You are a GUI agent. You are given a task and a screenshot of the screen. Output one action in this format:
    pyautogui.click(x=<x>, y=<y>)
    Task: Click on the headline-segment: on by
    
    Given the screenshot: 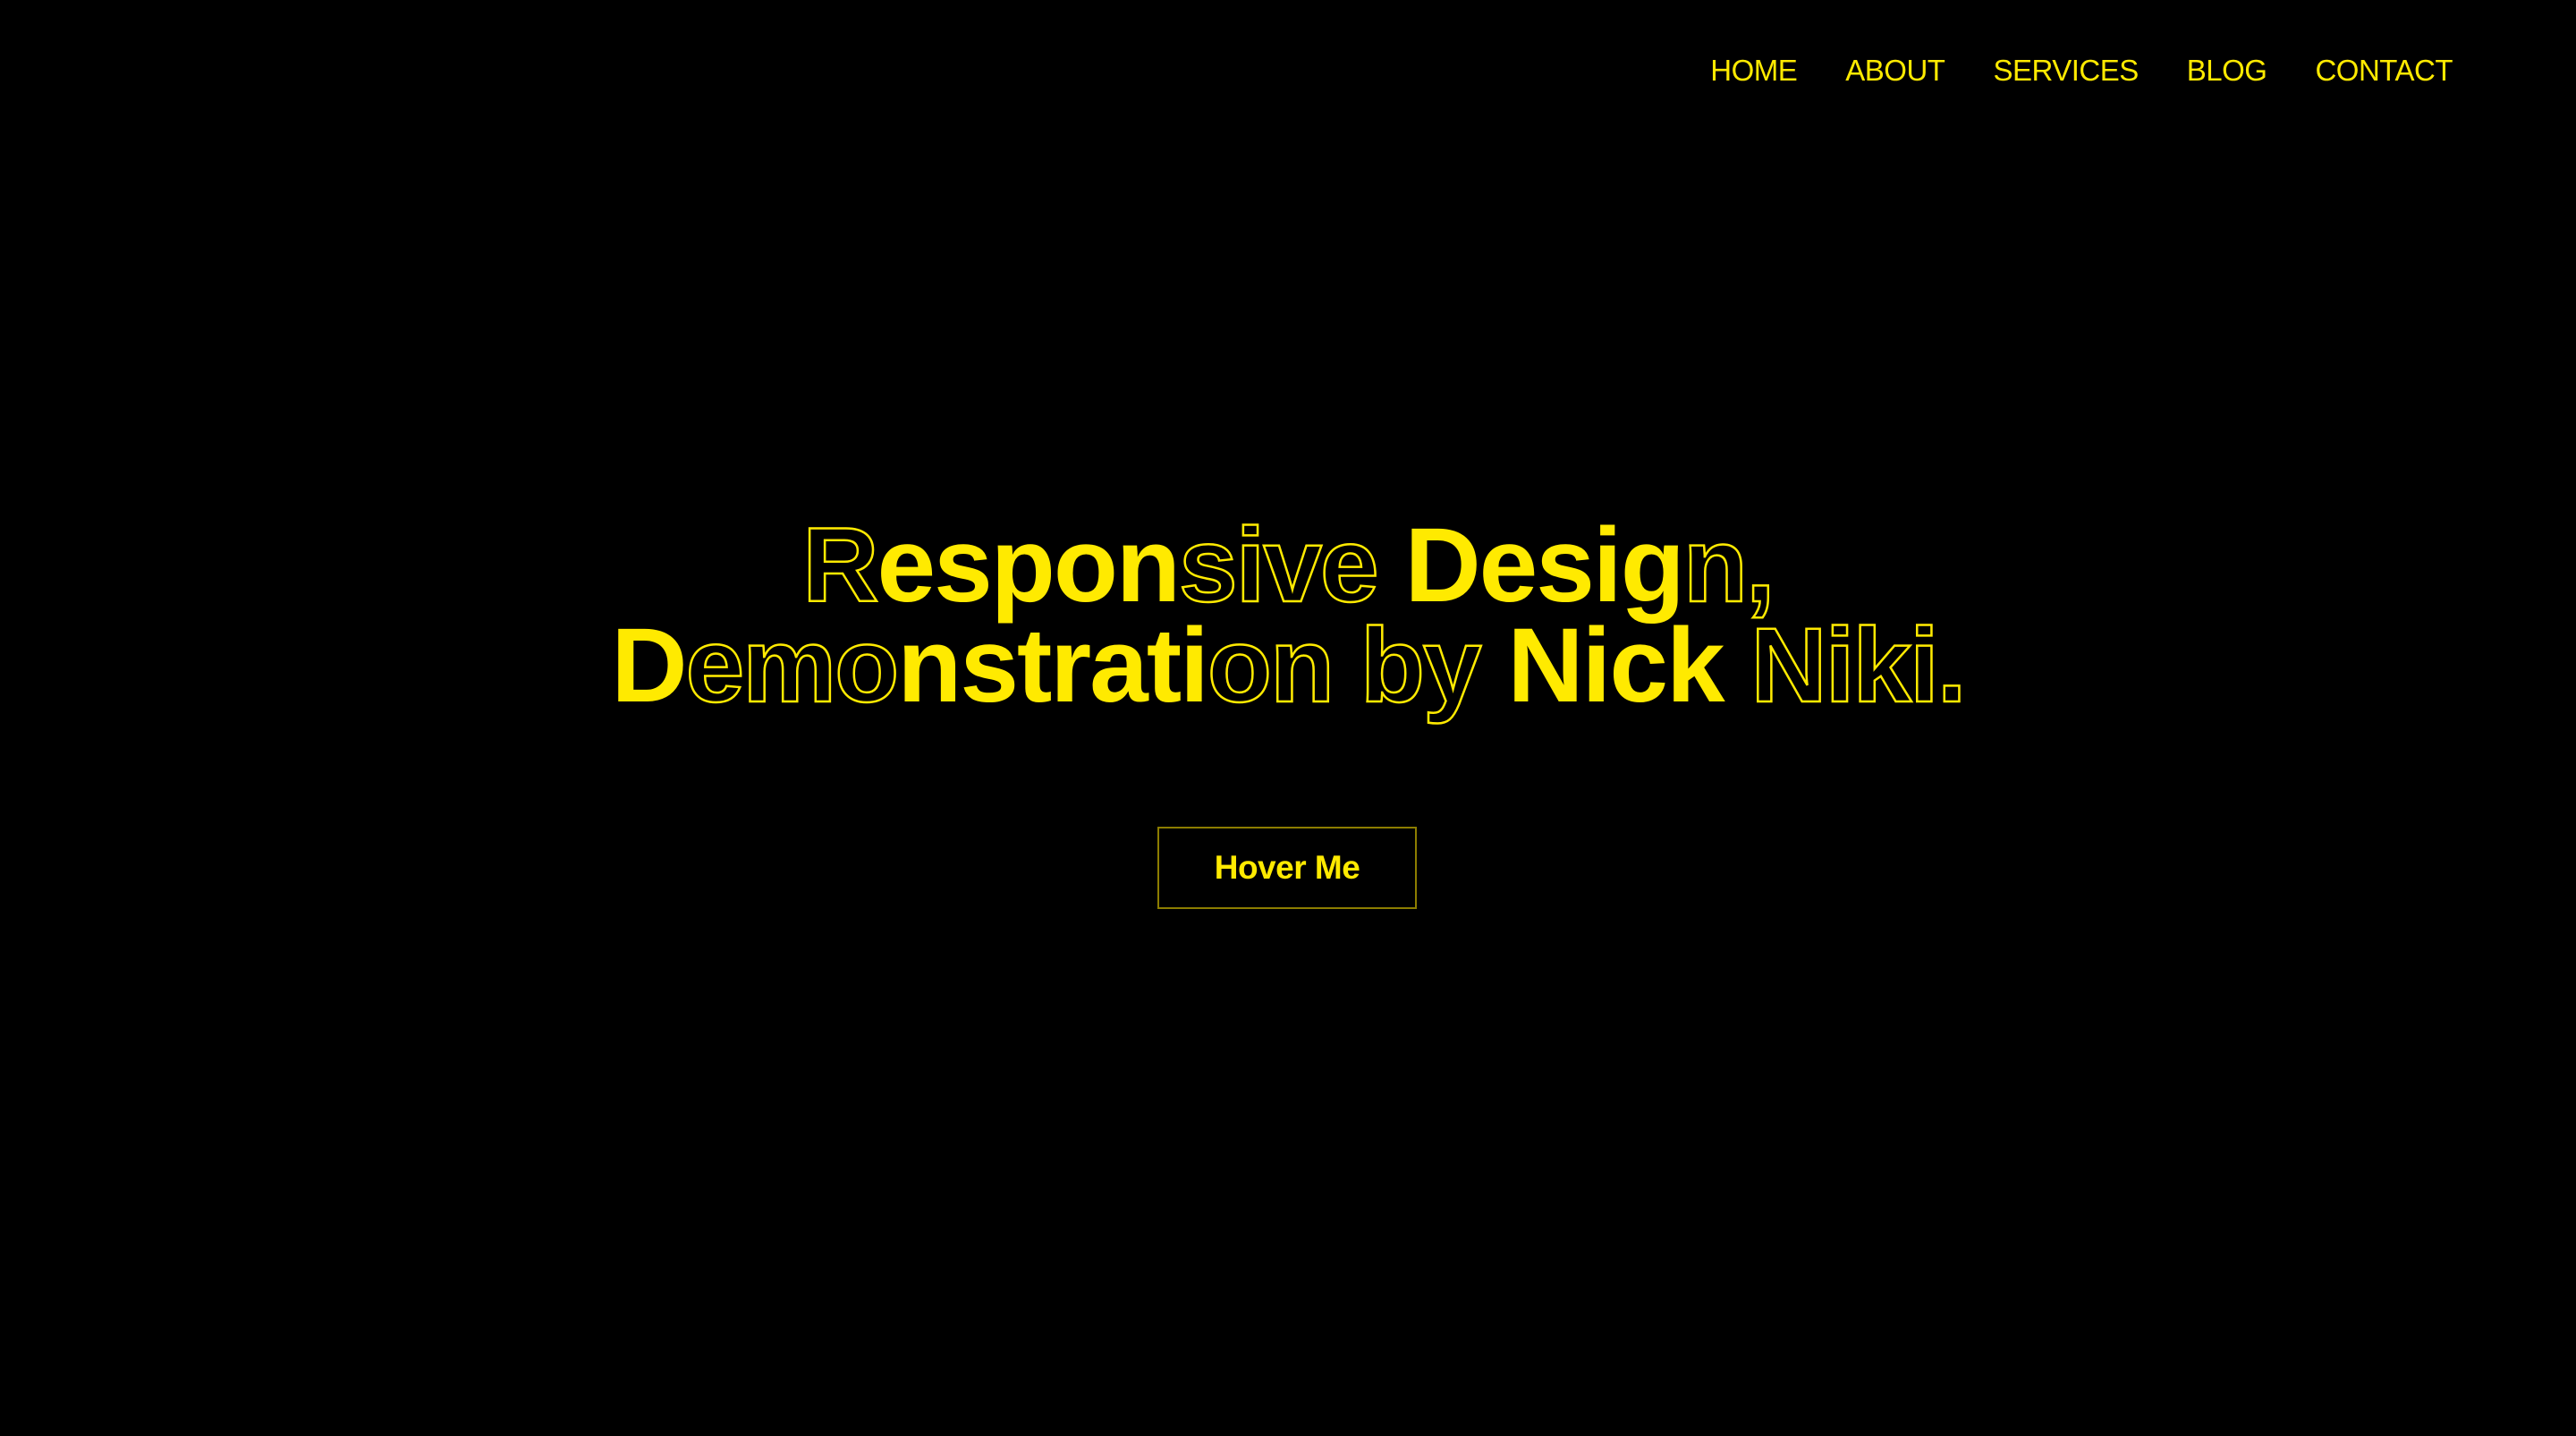 What is the action you would take?
    pyautogui.click(x=1357, y=666)
    